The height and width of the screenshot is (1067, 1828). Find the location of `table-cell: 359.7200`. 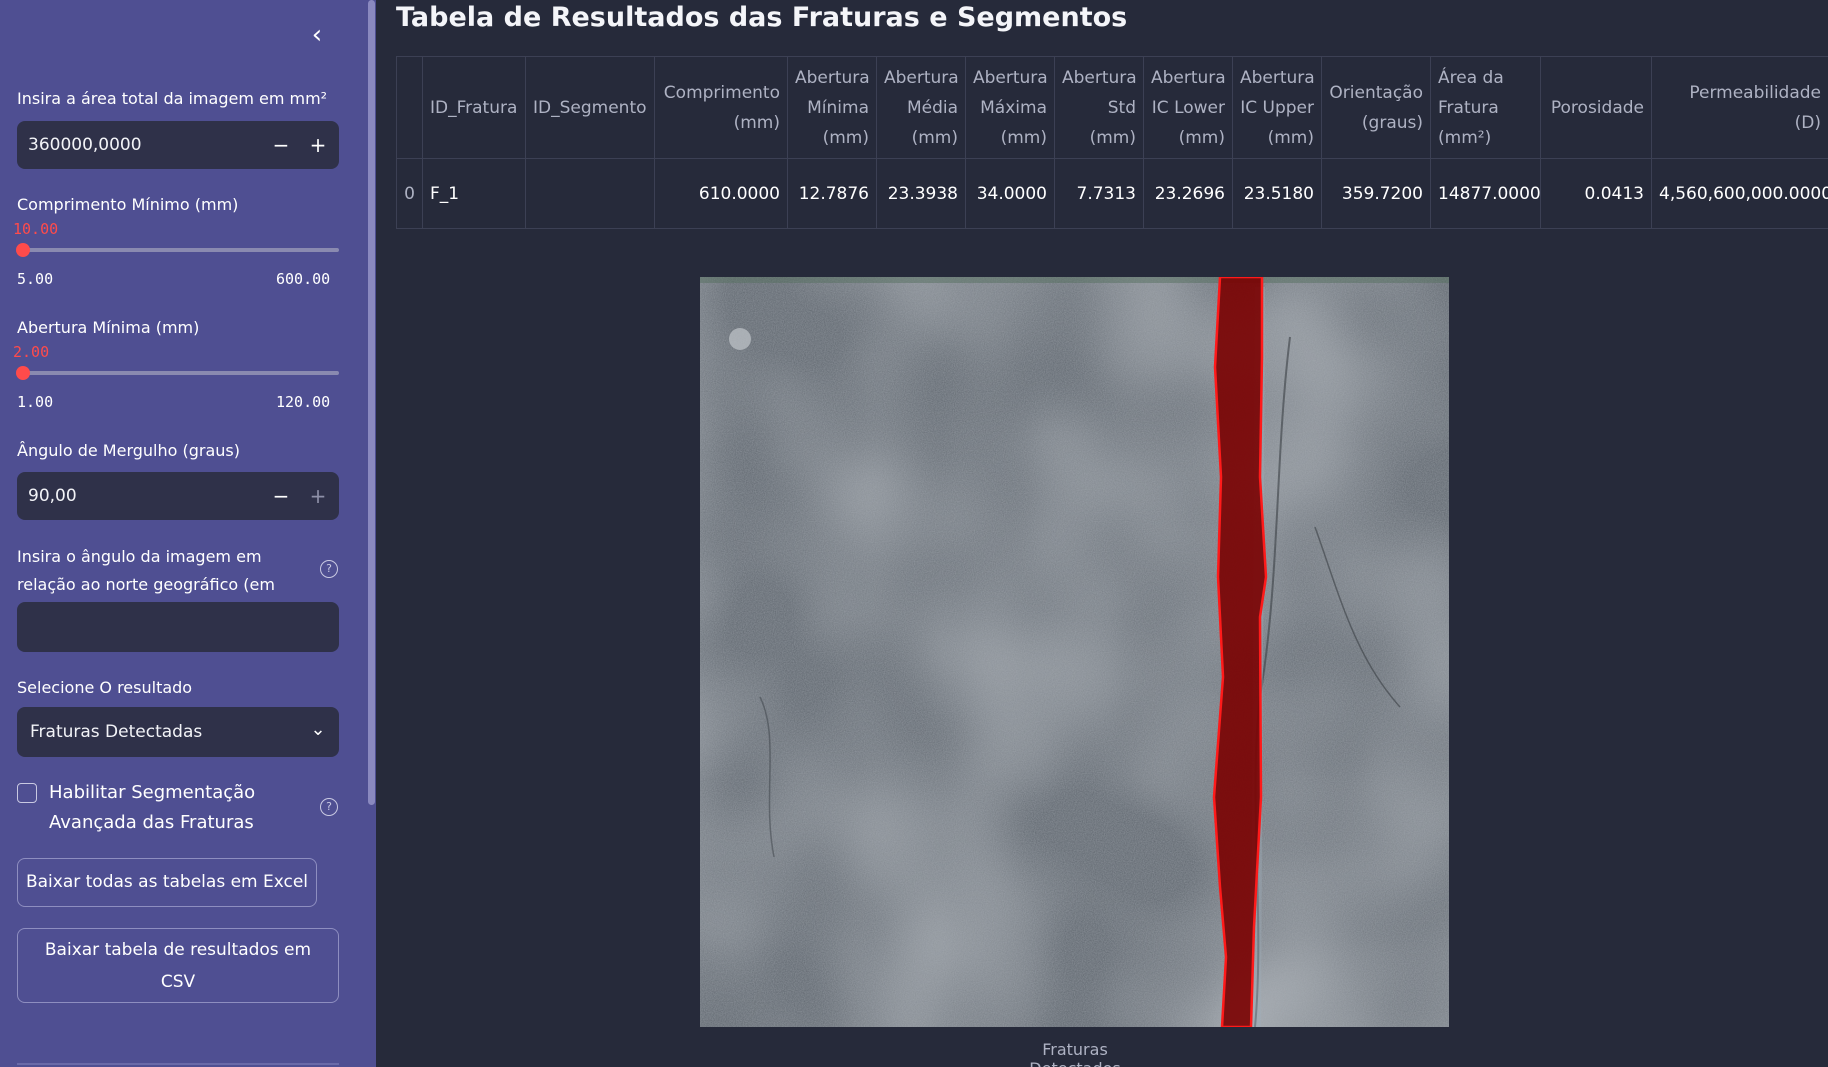

table-cell: 359.7200 is located at coordinates (1376, 193).